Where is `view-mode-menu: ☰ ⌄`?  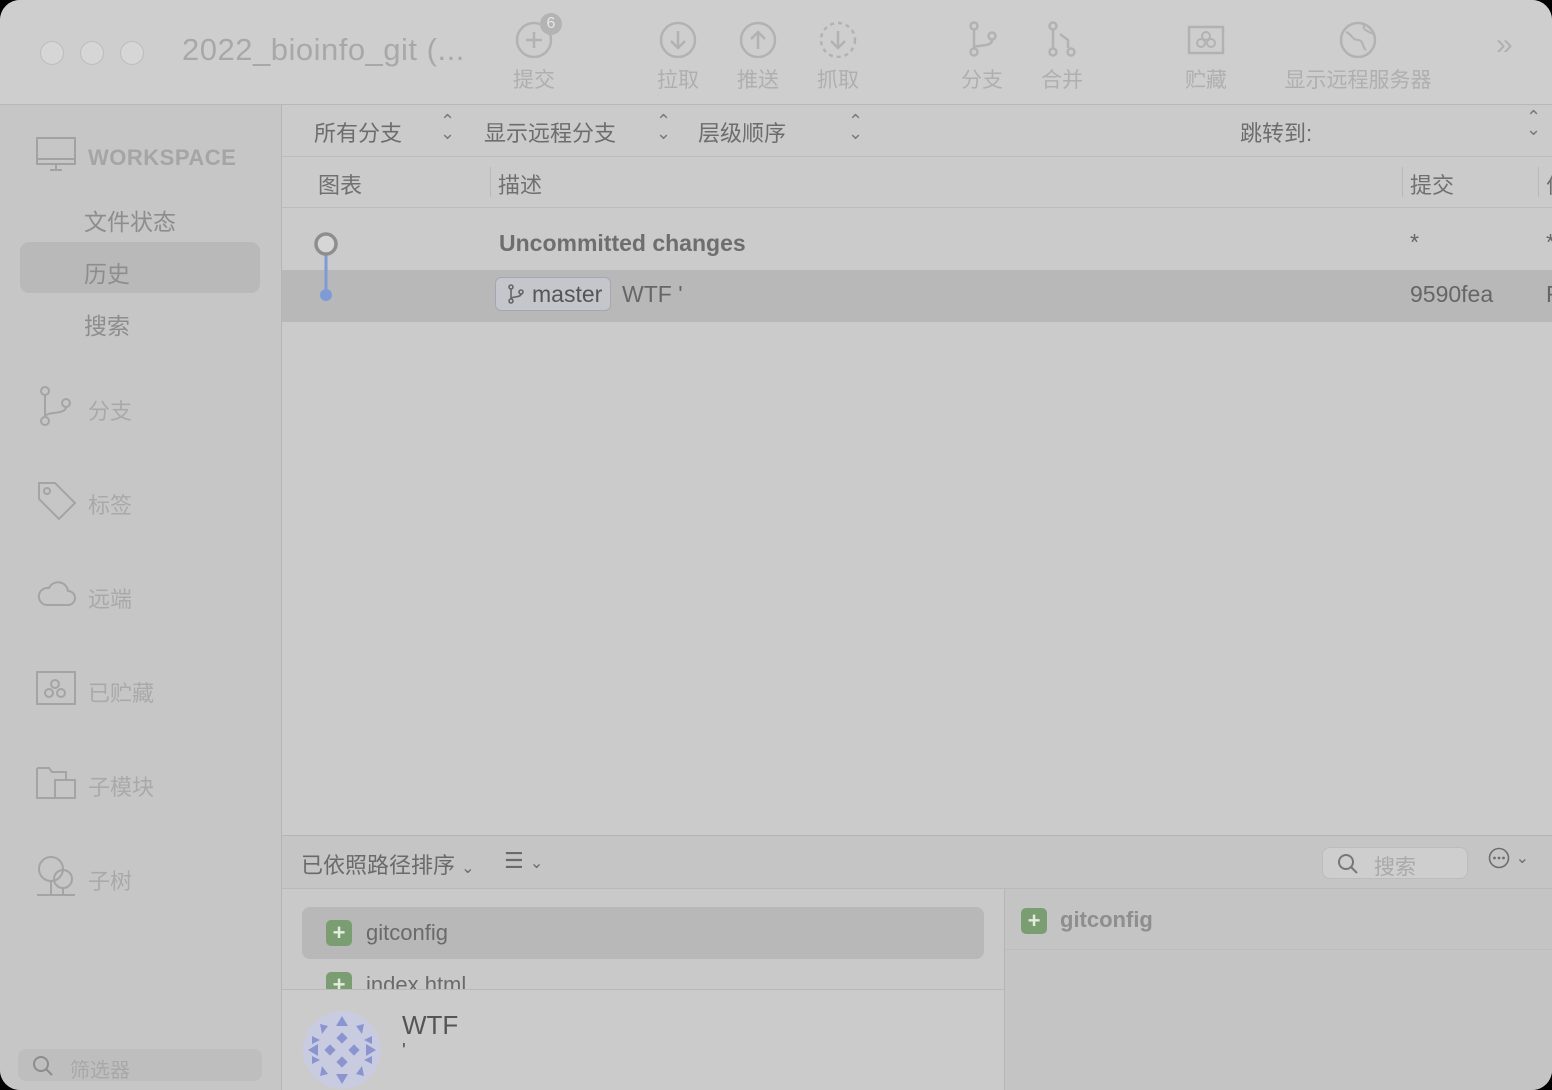
view-mode-menu: ☰ ⌄ is located at coordinates (523, 861).